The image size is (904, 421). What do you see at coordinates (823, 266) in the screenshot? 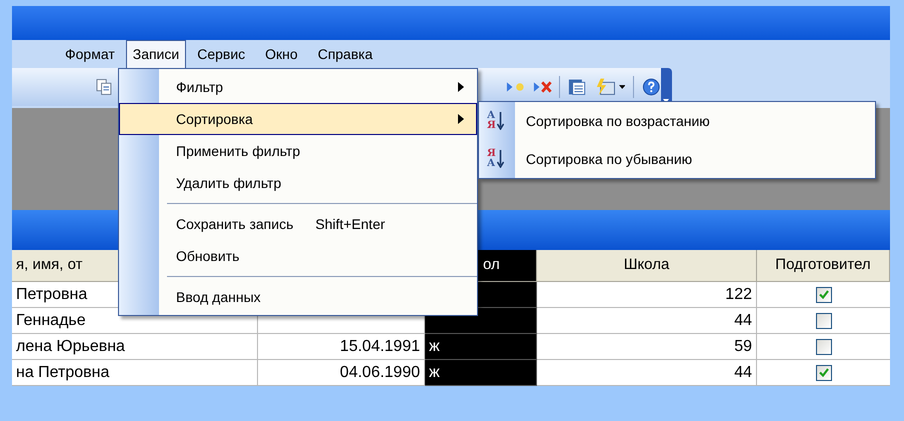
I see `column-header: Подготовител` at bounding box center [823, 266].